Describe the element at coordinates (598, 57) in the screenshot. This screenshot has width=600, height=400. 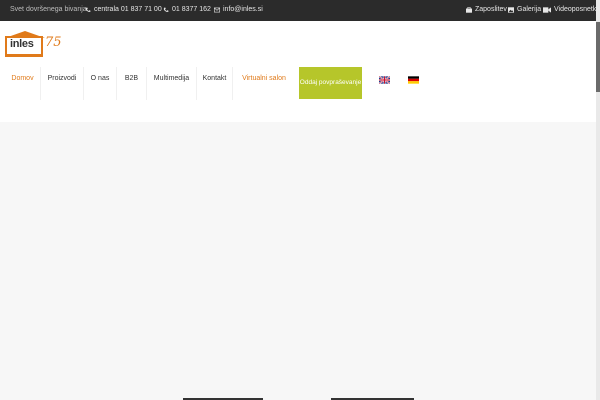
I see `page-scrollbar-thumb` at that location.